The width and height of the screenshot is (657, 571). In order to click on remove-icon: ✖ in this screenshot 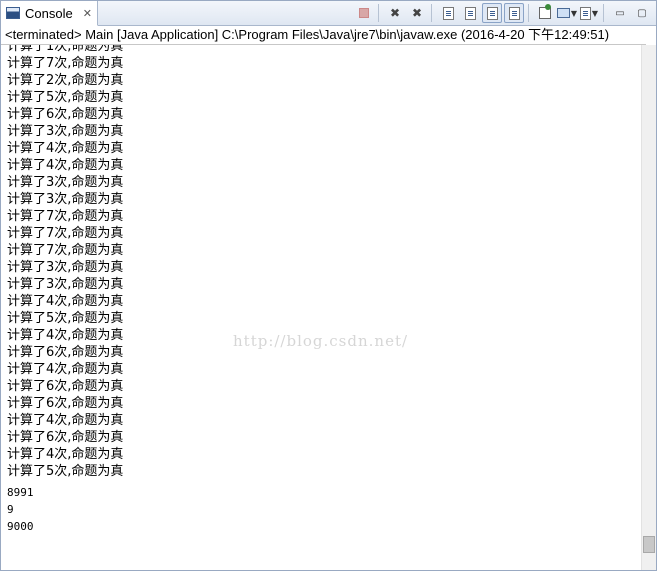, I will do `click(395, 13)`.